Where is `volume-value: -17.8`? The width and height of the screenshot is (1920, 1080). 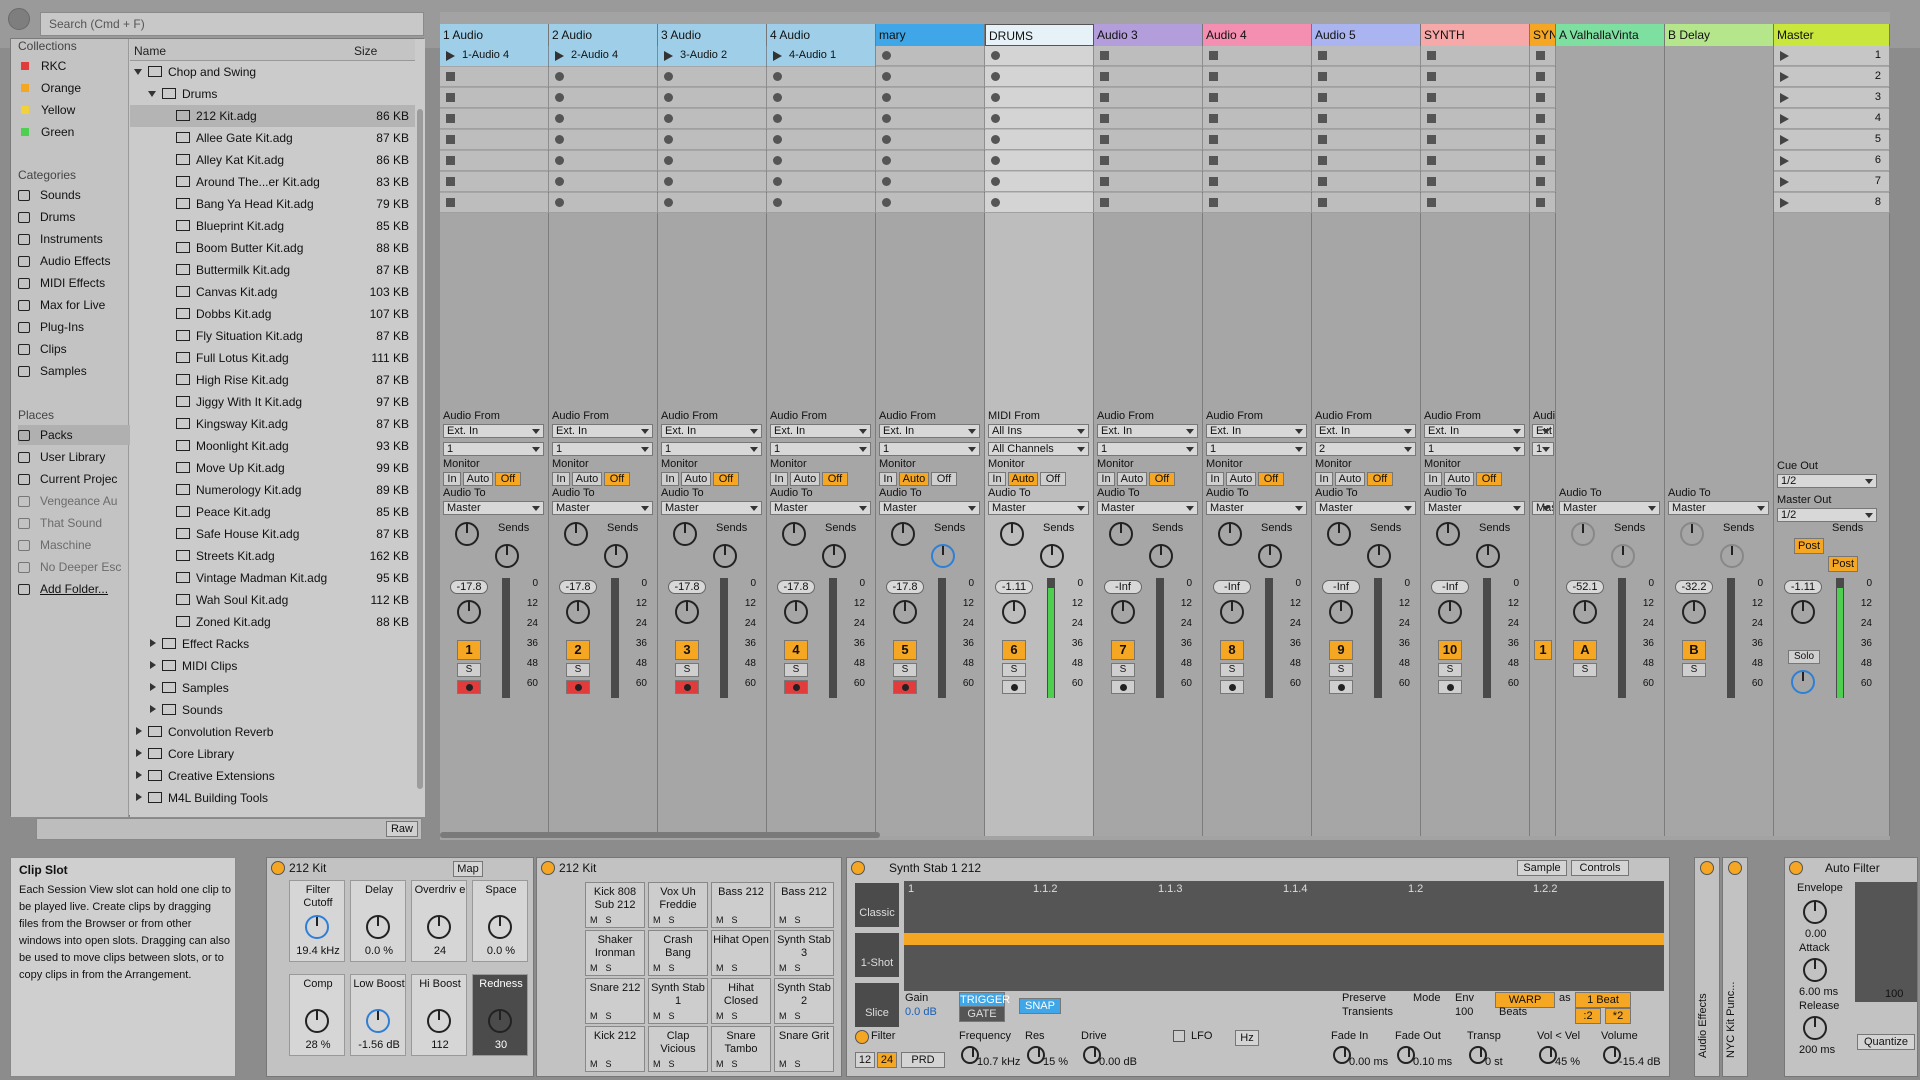
volume-value: -17.8 is located at coordinates (578, 587).